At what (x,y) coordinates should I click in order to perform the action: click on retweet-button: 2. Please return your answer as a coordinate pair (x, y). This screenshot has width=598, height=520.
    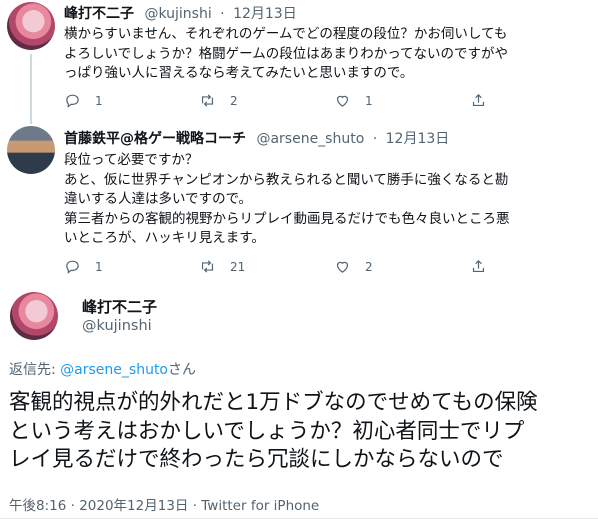
    Looking at the image, I should click on (218, 100).